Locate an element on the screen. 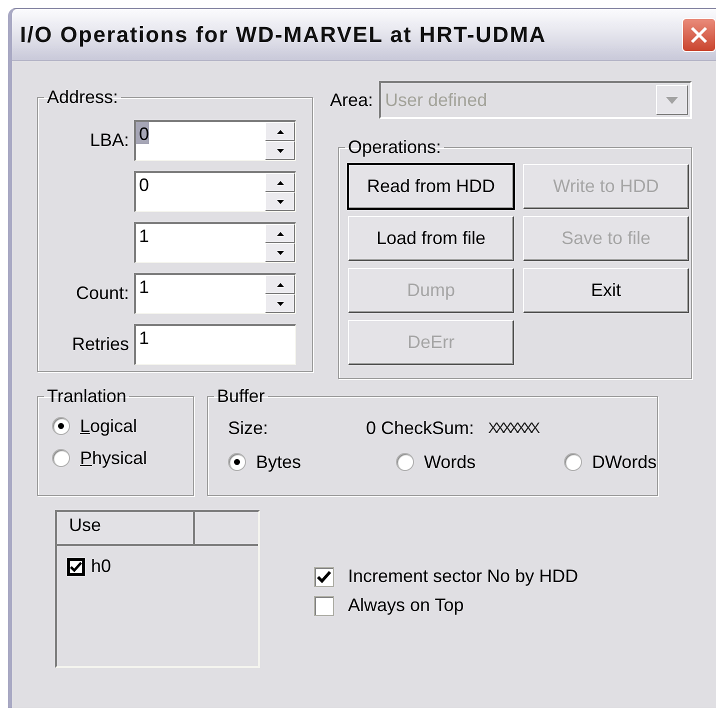 This screenshot has height=710, width=716. dropdown-value: User defined is located at coordinates (436, 100).